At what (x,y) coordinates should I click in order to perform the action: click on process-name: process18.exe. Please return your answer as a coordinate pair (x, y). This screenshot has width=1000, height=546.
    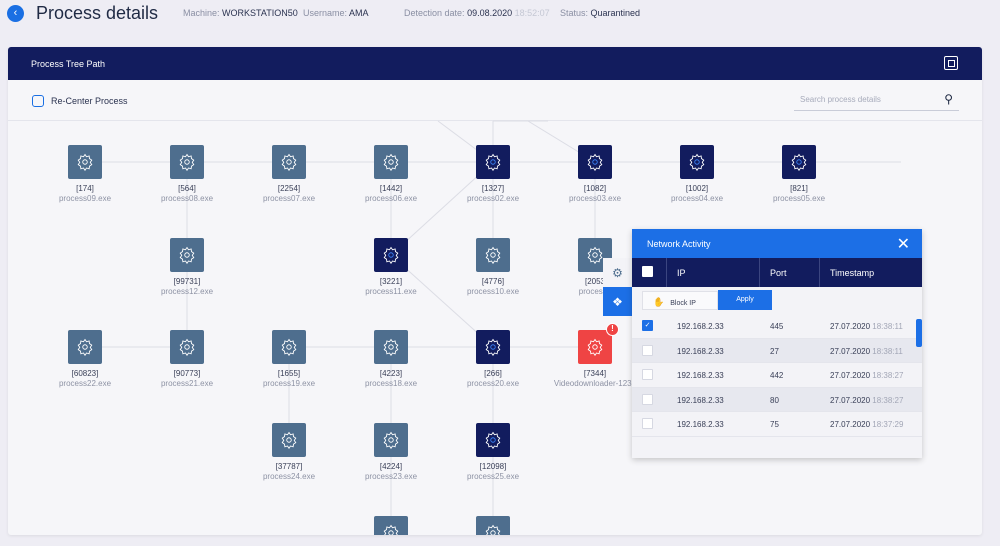
    Looking at the image, I should click on (391, 383).